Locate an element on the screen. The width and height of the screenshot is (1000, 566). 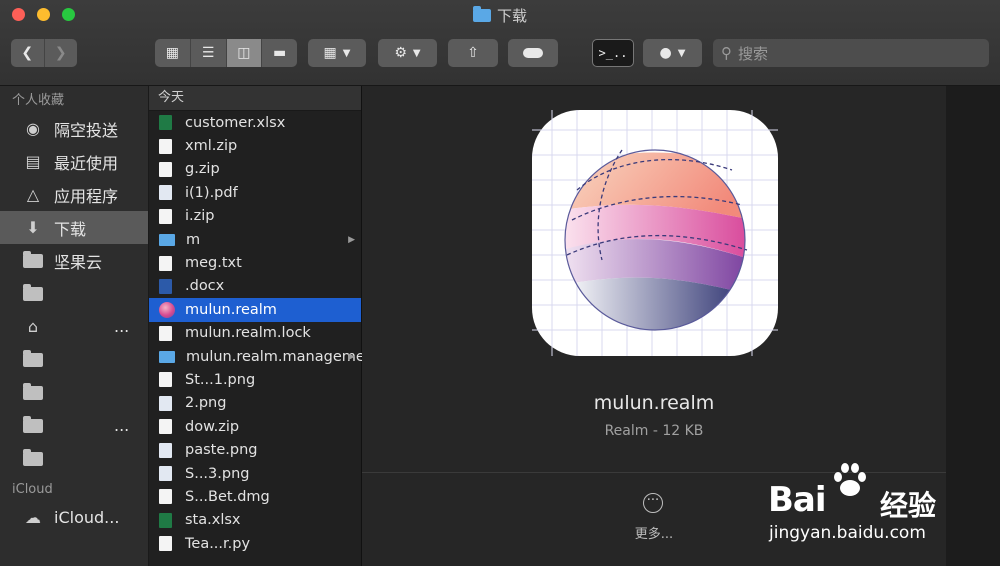
gallery-icon: ▬ is located at coordinates (280, 53).